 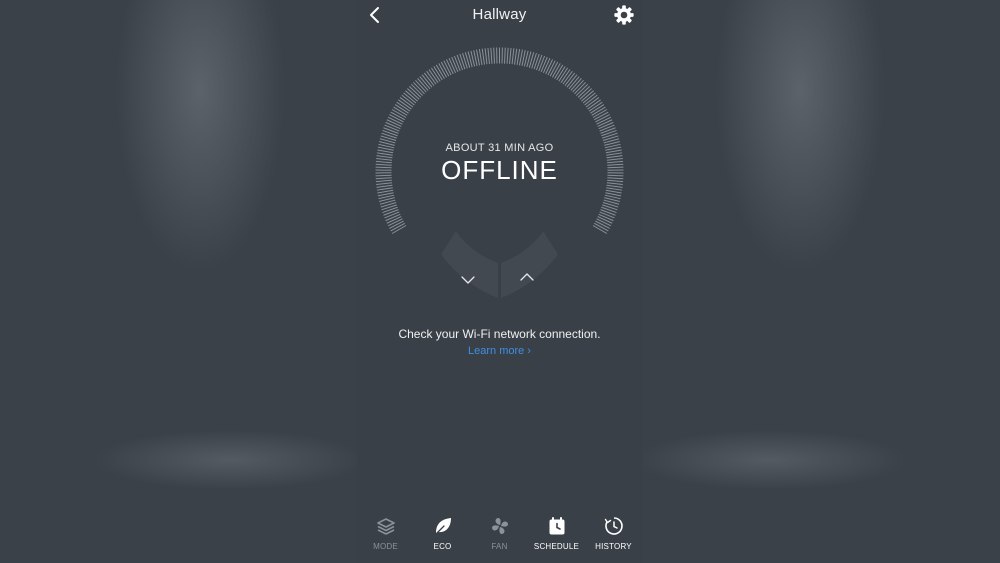 What do you see at coordinates (556, 526) in the screenshot?
I see `calendar-clock-icon` at bounding box center [556, 526].